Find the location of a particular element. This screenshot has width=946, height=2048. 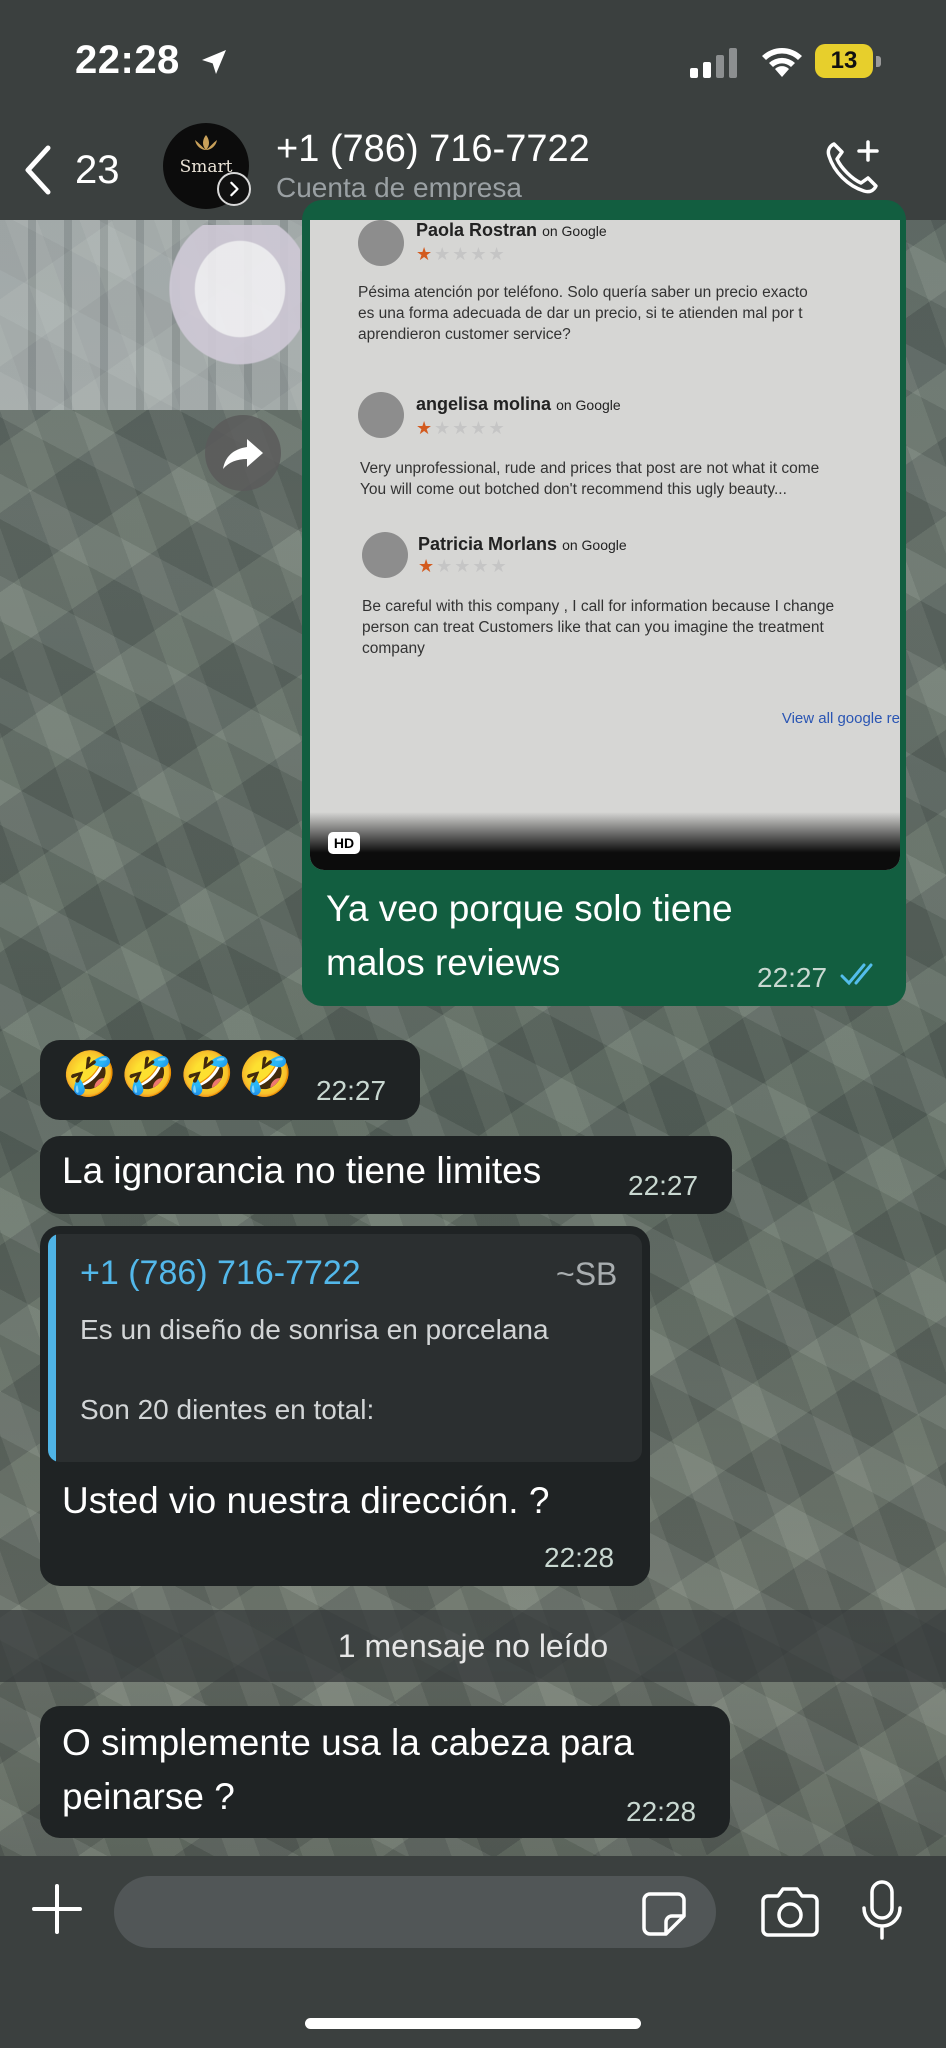

back-chevron-icon is located at coordinates (38, 170).